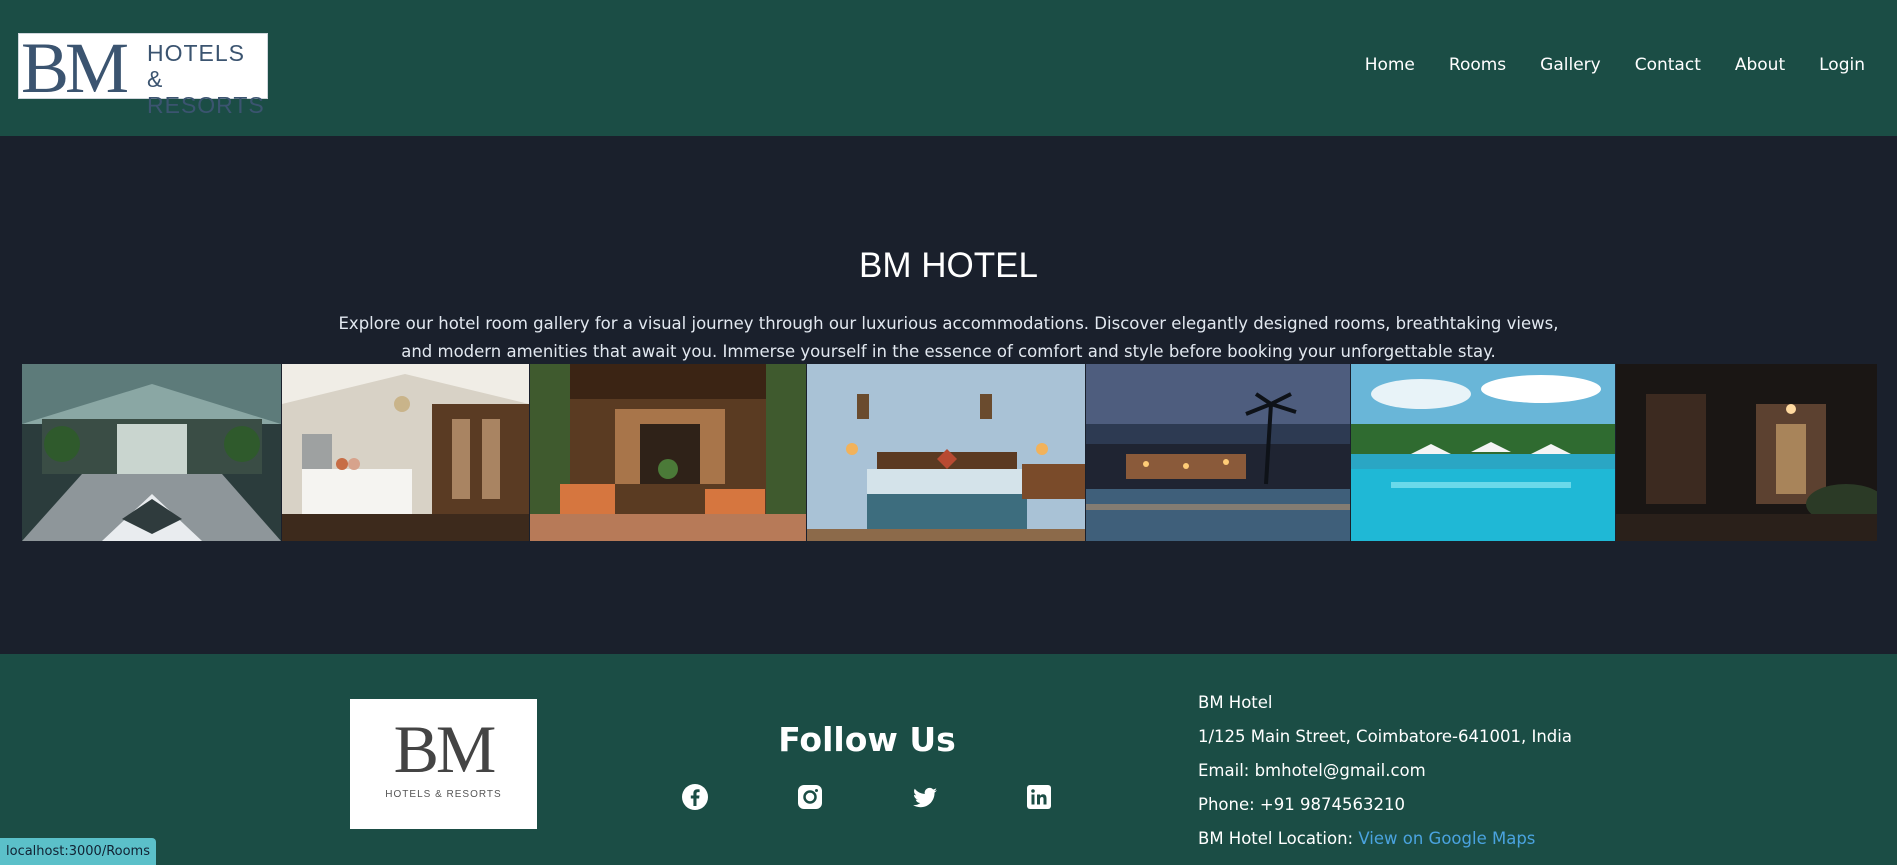 Image resolution: width=1897 pixels, height=865 pixels. What do you see at coordinates (1218, 452) in the screenshot?
I see `gallery-image-pool-at-dusk` at bounding box center [1218, 452].